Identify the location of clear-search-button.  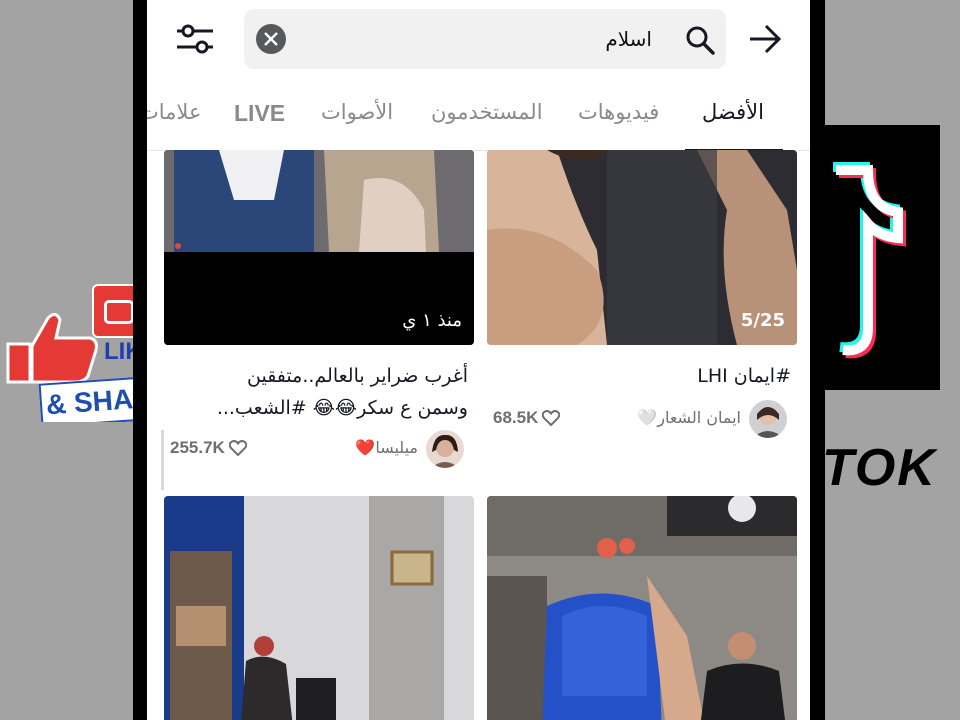
(271, 39).